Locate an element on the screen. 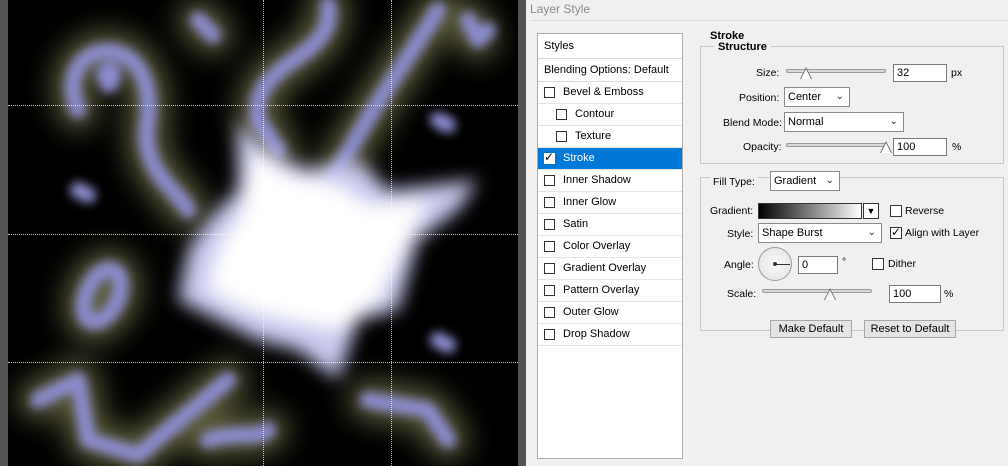  align-with-layer-checkbox: ✓ is located at coordinates (896, 232).